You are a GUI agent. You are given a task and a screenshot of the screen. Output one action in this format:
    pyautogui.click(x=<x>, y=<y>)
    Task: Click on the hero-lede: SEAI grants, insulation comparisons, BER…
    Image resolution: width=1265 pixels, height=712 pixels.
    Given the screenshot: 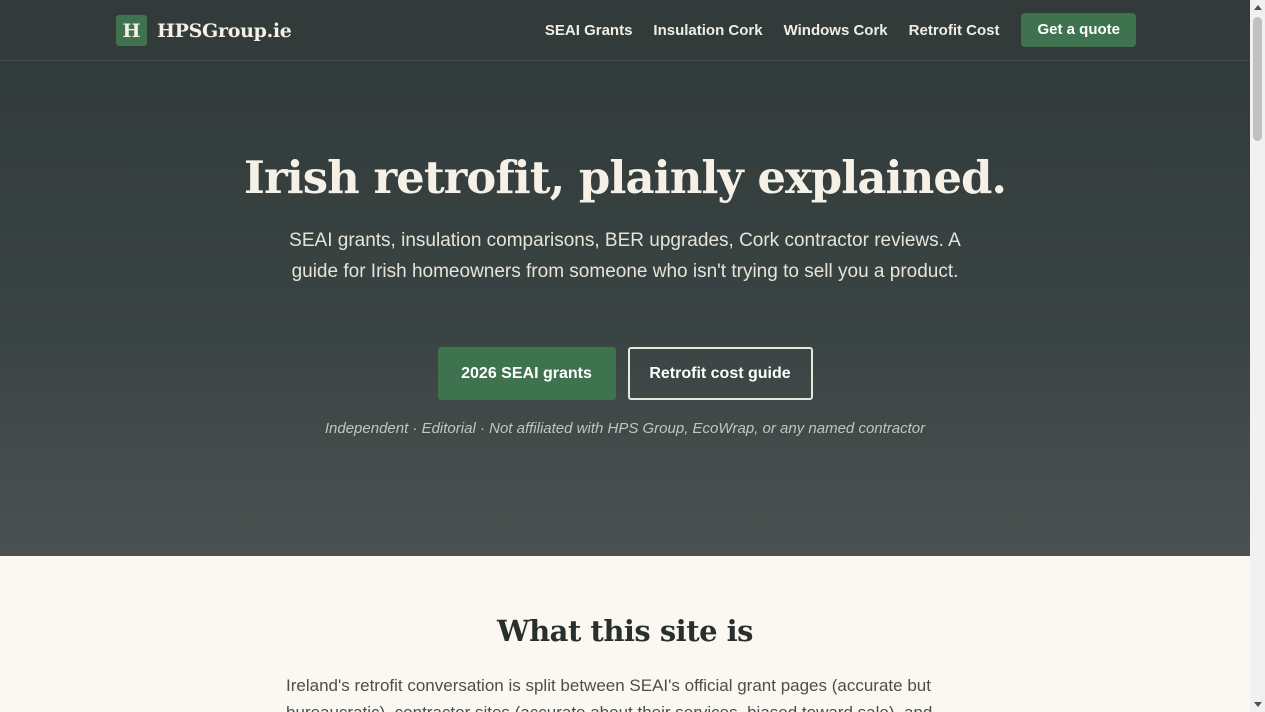 What is the action you would take?
    pyautogui.click(x=625, y=256)
    